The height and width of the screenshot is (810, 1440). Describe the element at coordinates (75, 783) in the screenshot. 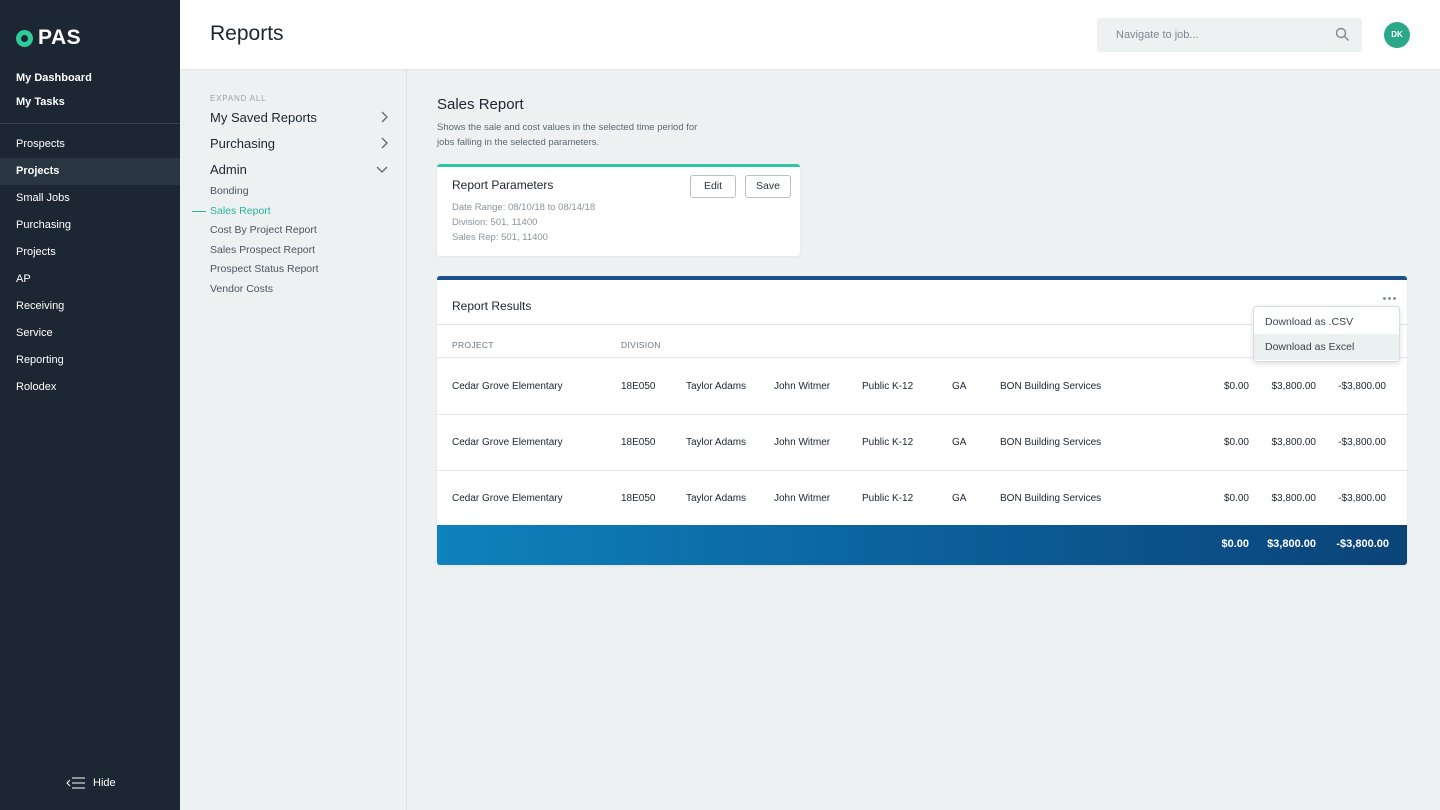

I see `collapse-menu-icon` at that location.